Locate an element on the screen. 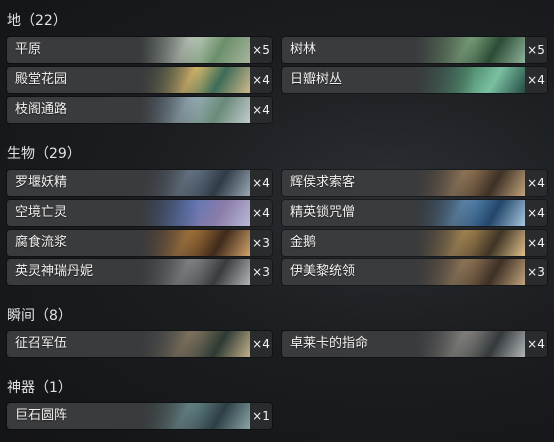 This screenshot has height=442, width=554. card-name: 金鹅 is located at coordinates (303, 242).